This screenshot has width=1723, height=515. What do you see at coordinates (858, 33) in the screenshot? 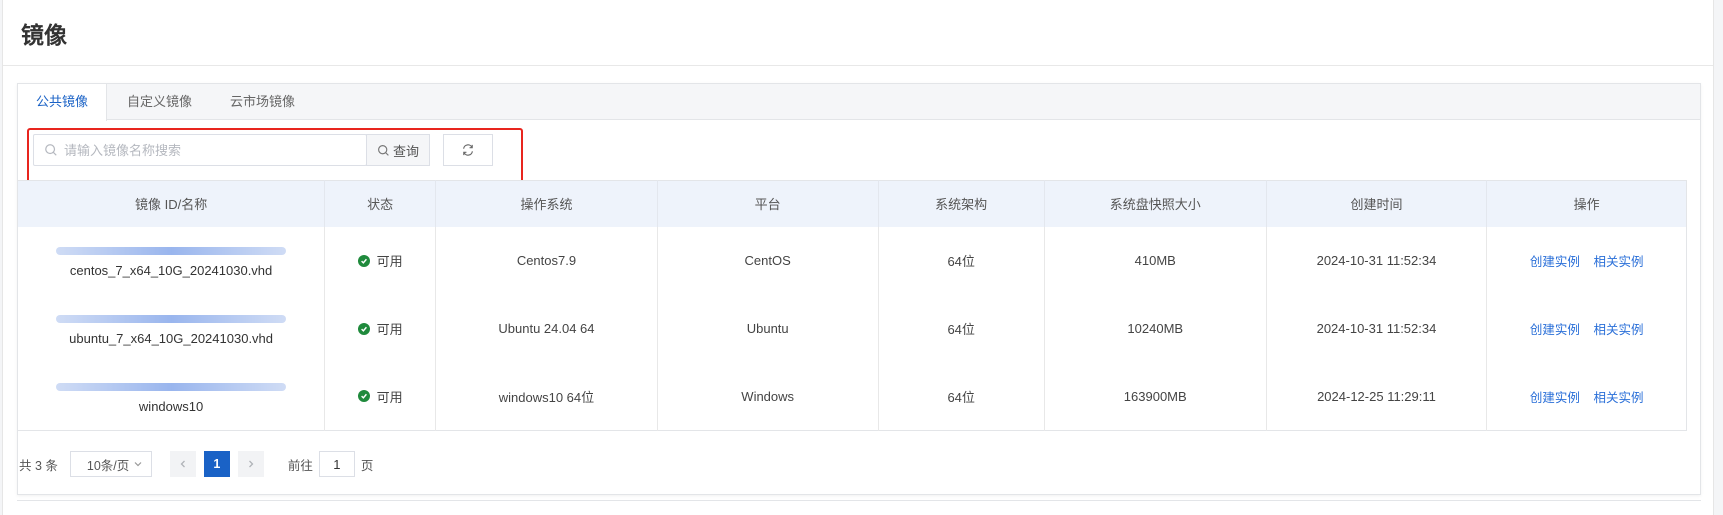
I see `page-header: 镜像` at bounding box center [858, 33].